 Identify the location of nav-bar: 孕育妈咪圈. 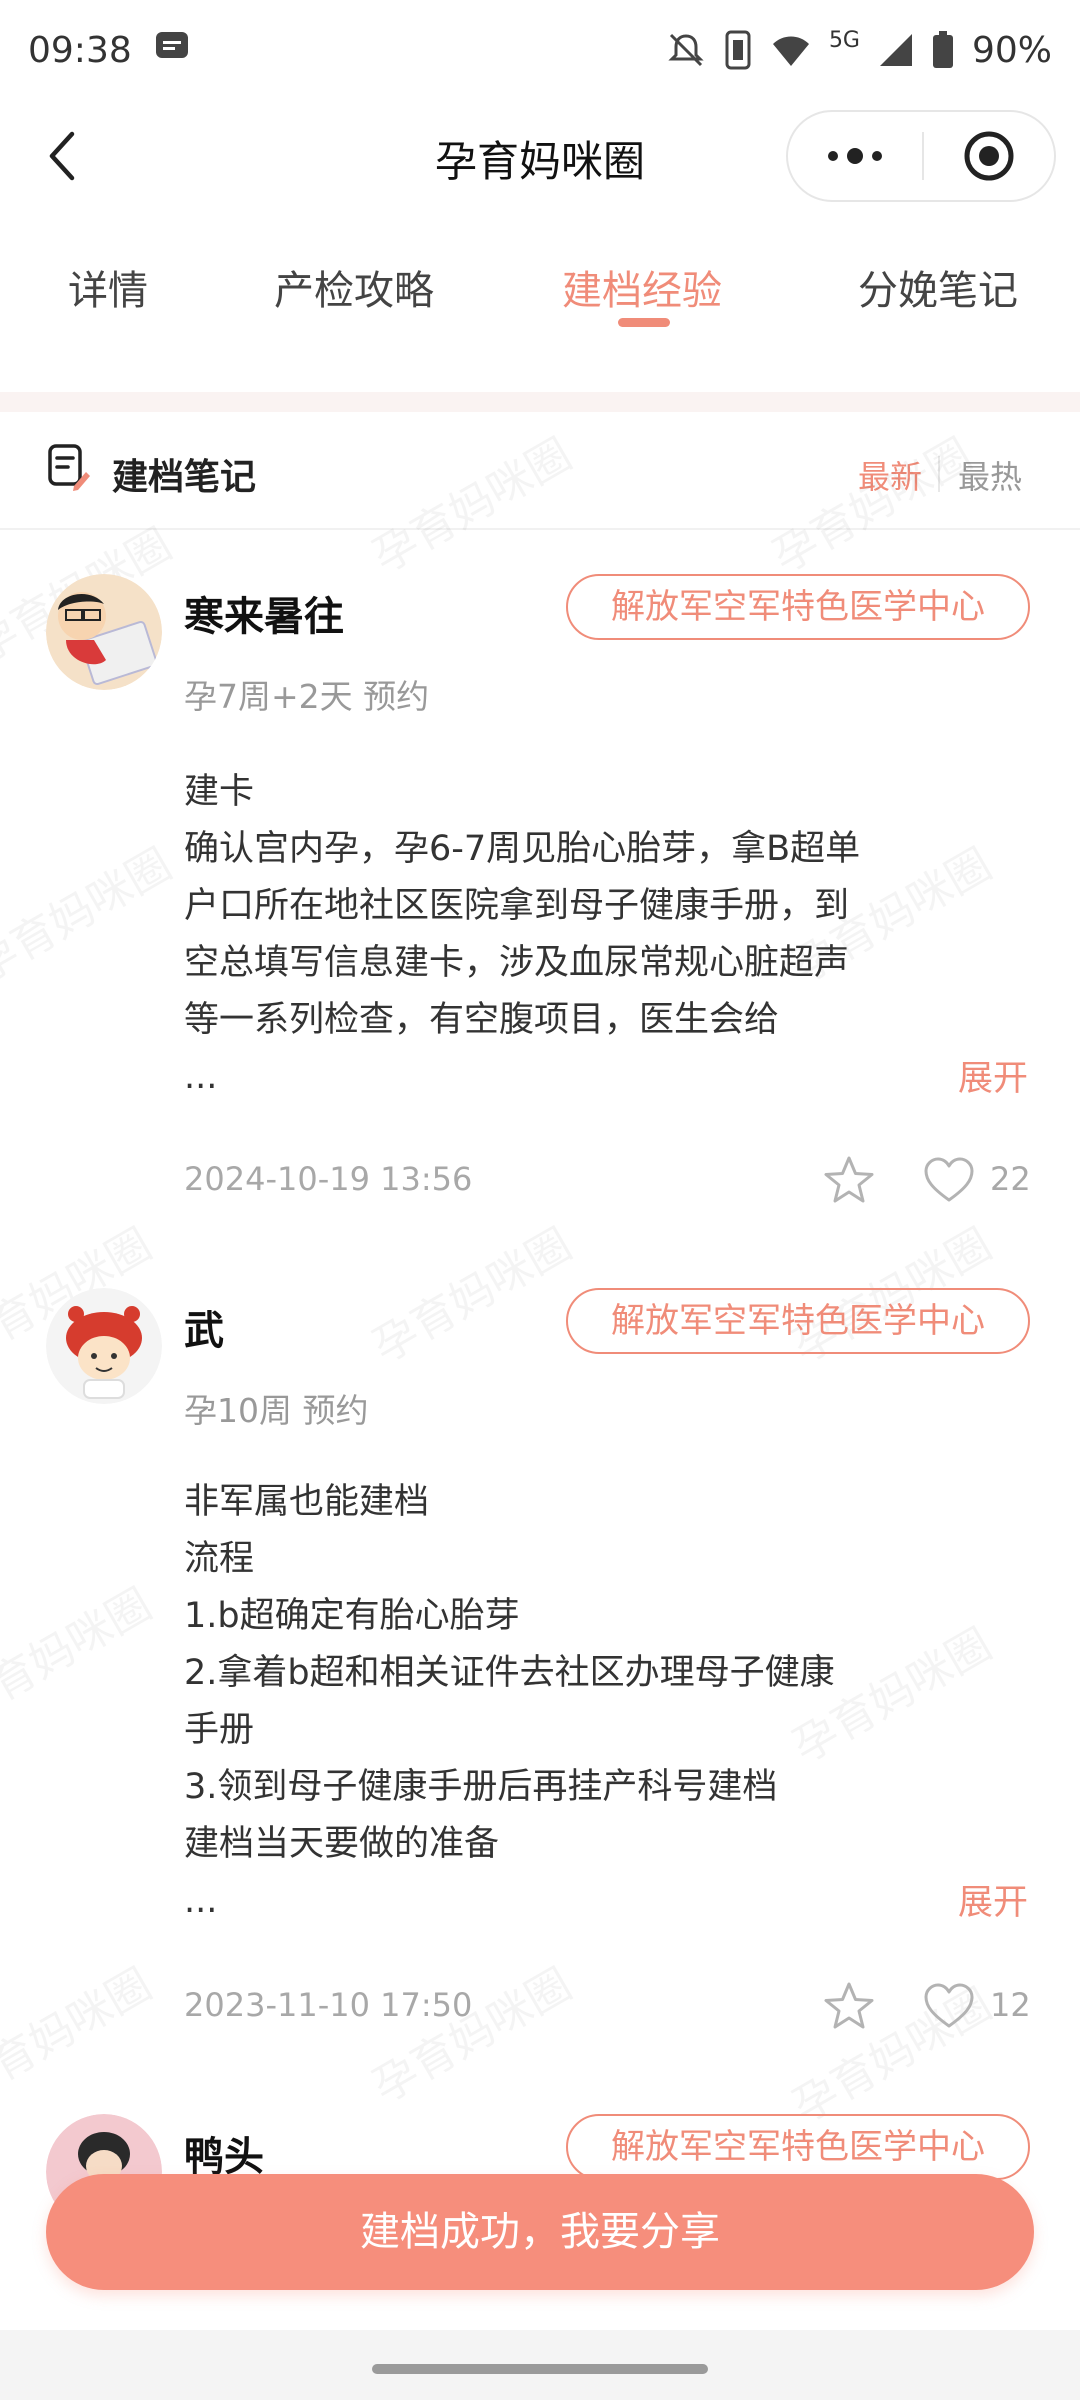
(540, 156).